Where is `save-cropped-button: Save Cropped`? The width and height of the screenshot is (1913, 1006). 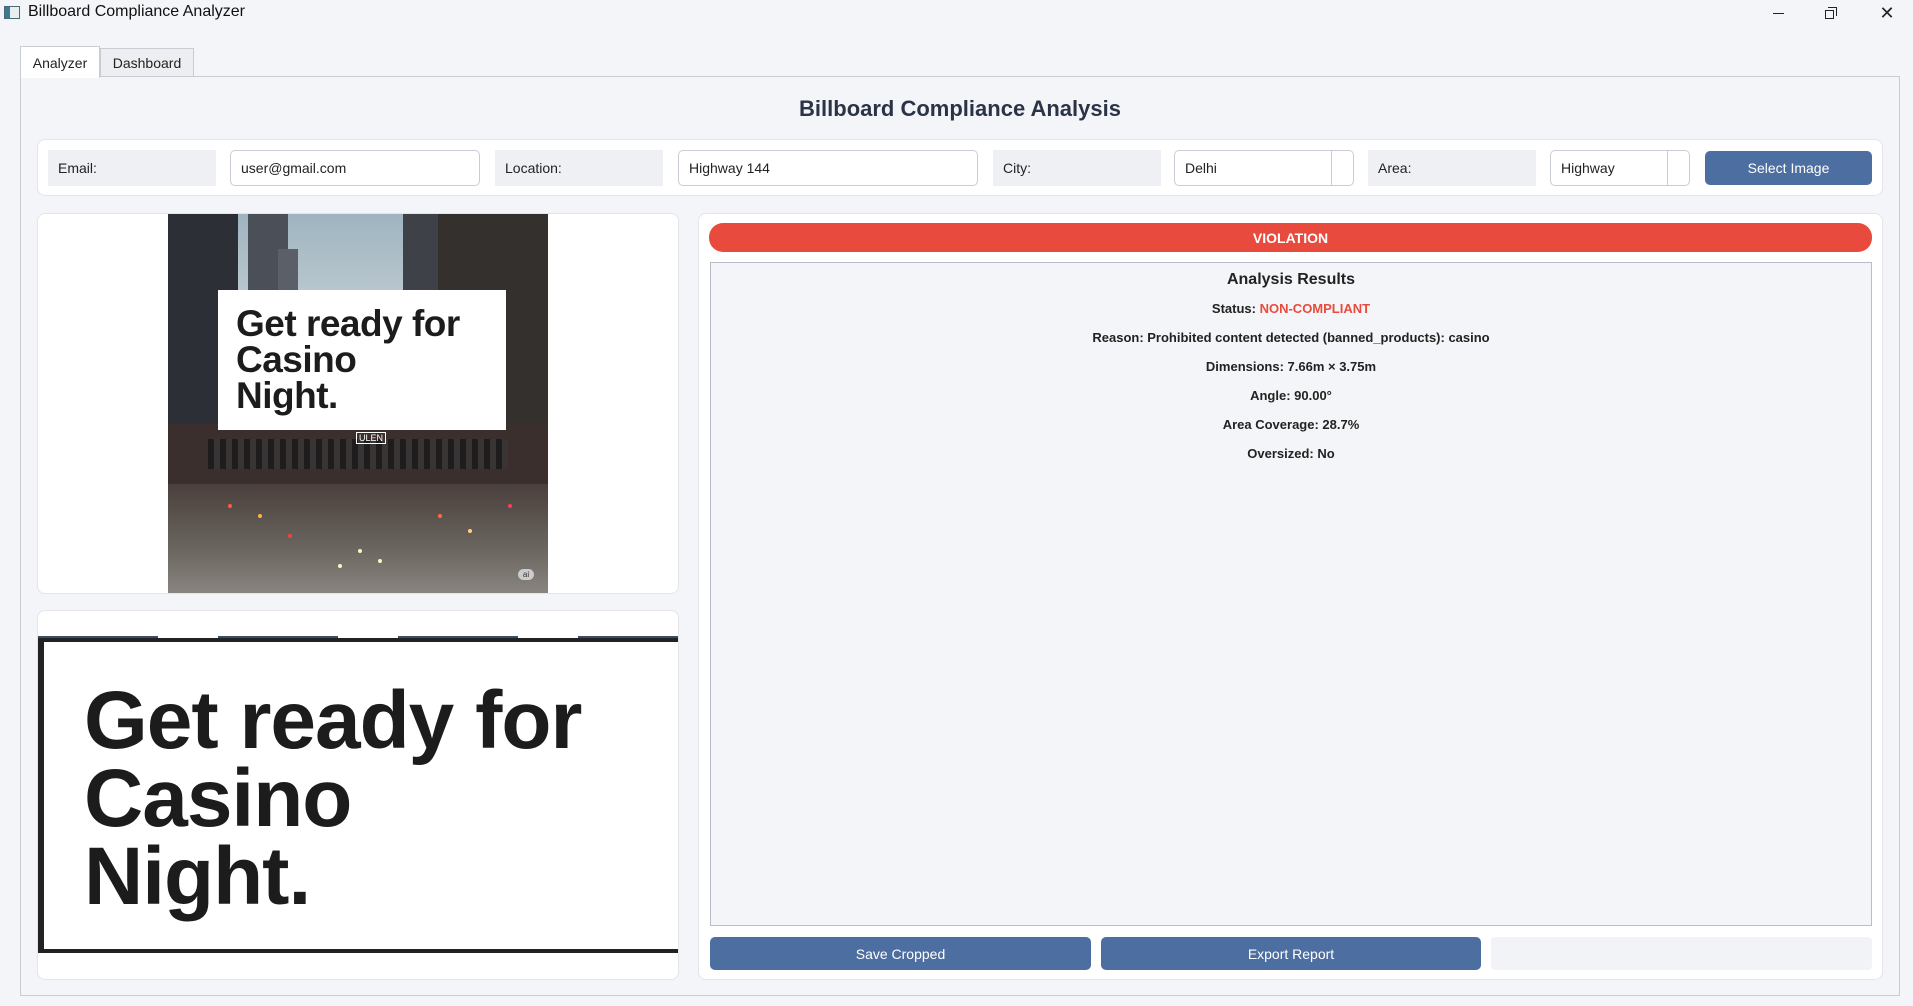
save-cropped-button: Save Cropped is located at coordinates (900, 953).